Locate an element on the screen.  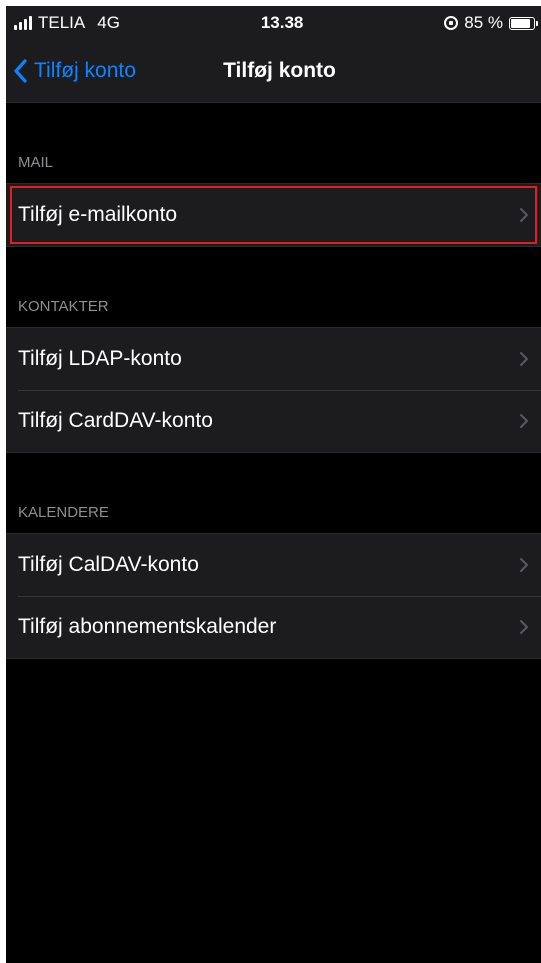
status-right: 85 % is located at coordinates (491, 23).